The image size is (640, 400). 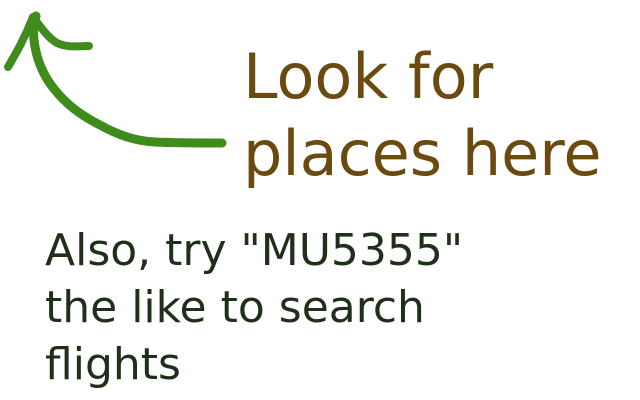 I want to click on flight-search-tip-line-2: the like to search, so click(x=235, y=307).